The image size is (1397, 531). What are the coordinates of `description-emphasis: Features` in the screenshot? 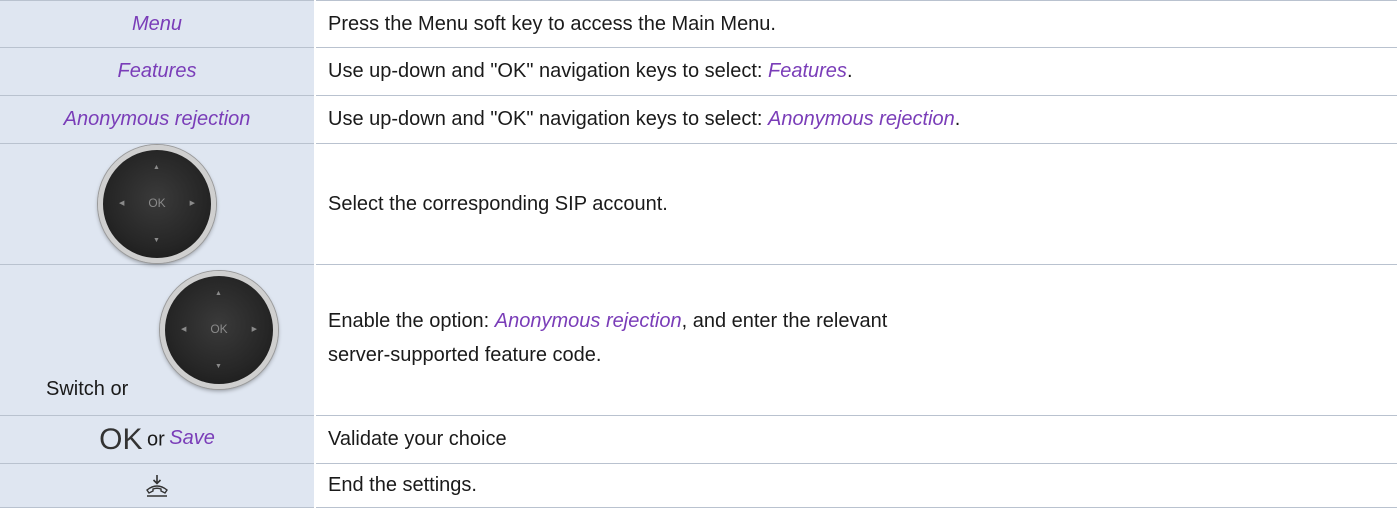 It's located at (807, 71).